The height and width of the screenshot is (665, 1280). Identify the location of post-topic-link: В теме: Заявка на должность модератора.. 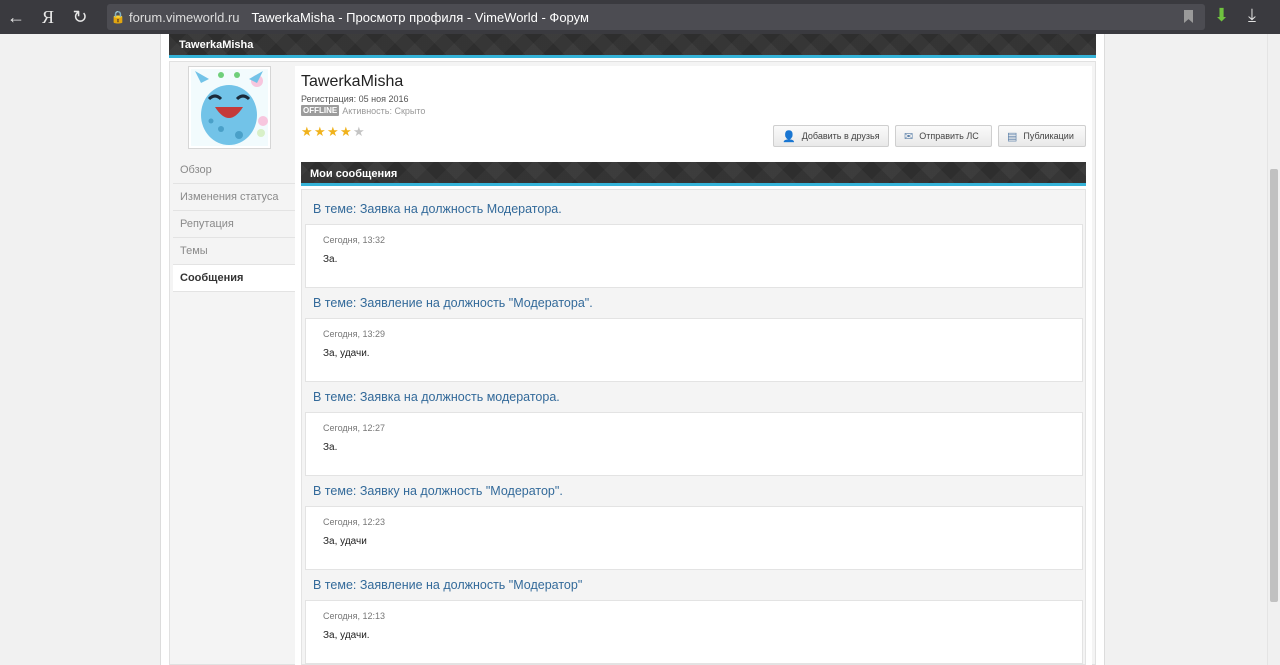
(694, 397).